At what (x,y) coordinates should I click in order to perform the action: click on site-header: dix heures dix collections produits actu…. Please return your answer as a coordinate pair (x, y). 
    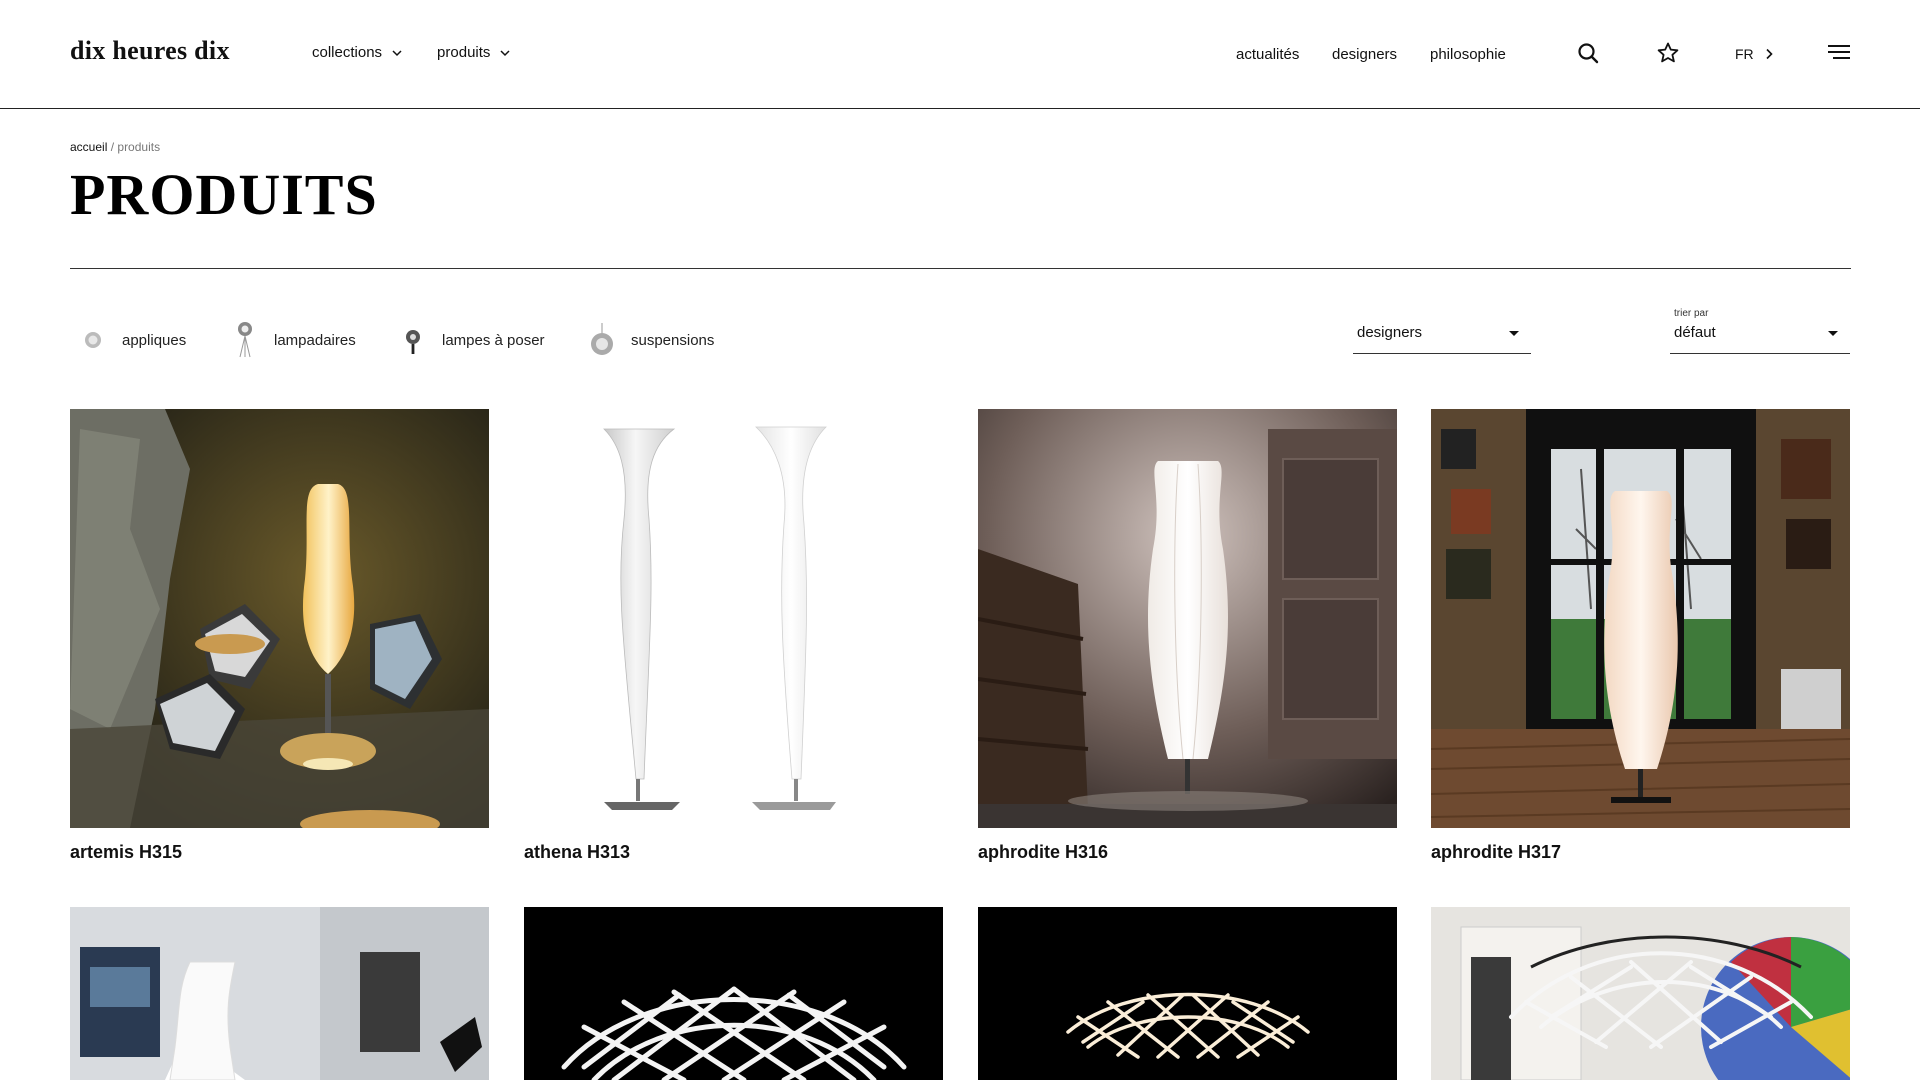
    Looking at the image, I should click on (960, 54).